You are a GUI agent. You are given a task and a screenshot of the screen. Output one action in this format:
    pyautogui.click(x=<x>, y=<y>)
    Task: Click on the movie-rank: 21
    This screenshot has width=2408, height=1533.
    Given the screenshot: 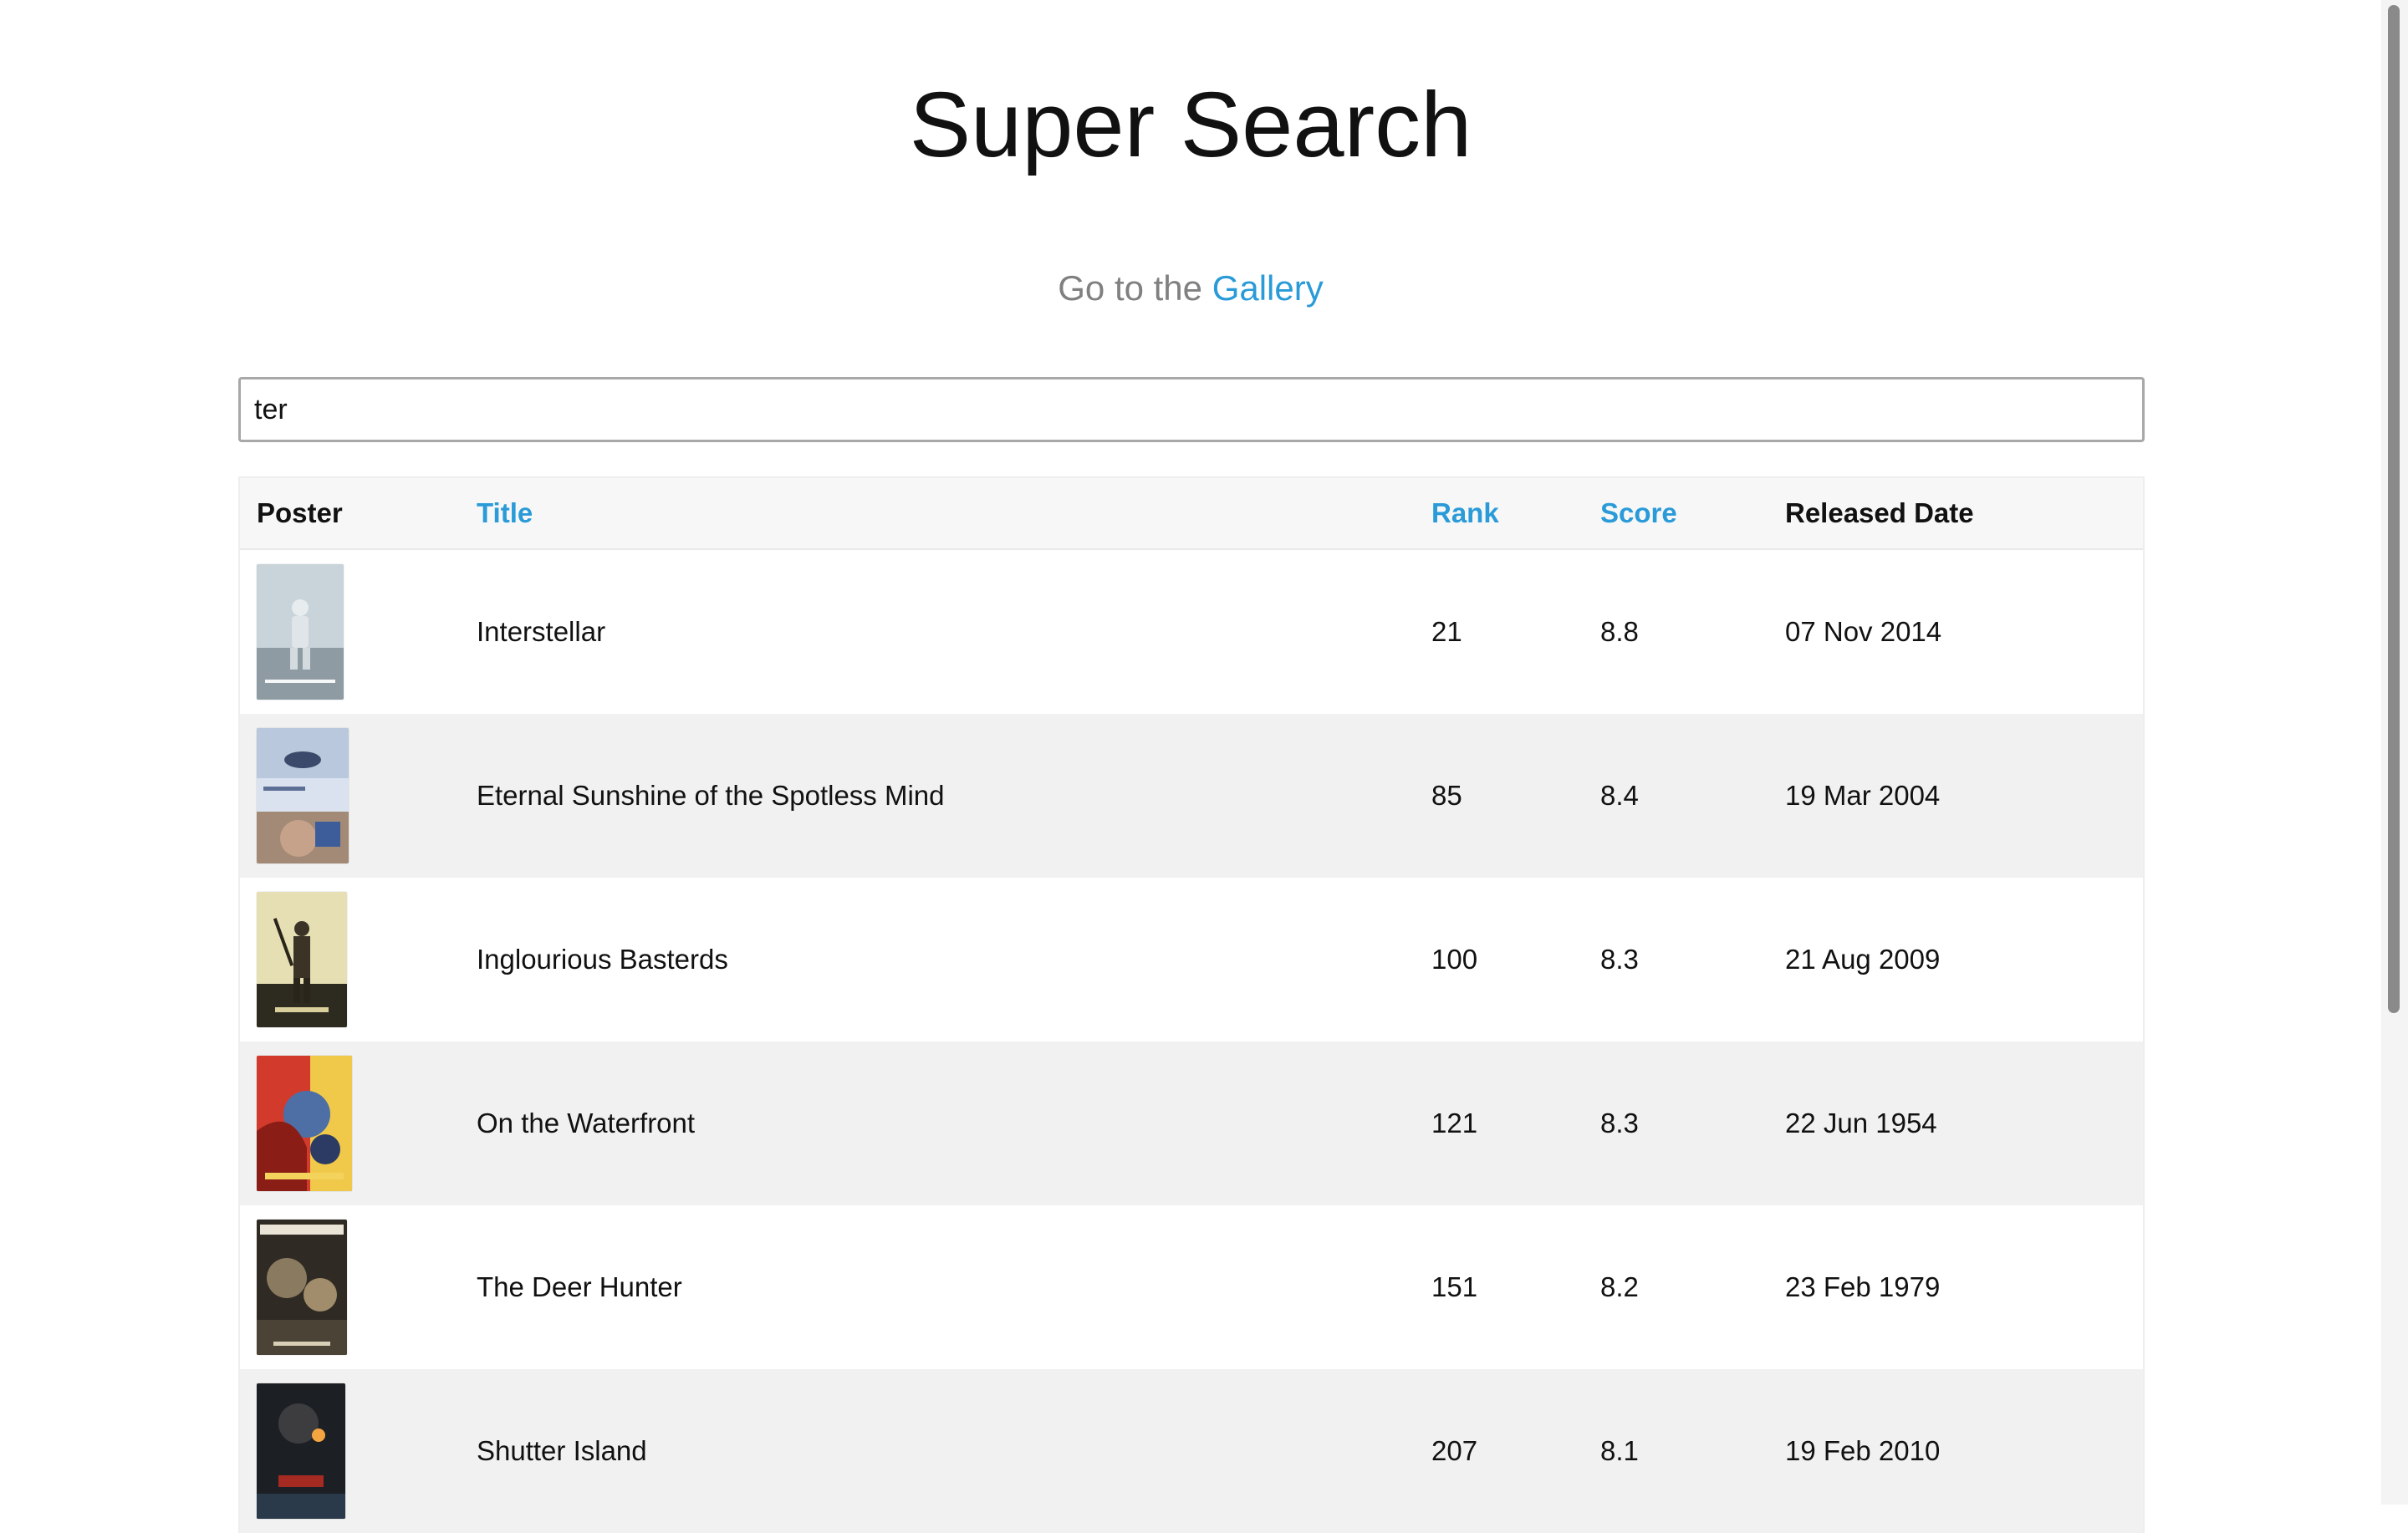 What is the action you would take?
    pyautogui.click(x=1446, y=631)
    